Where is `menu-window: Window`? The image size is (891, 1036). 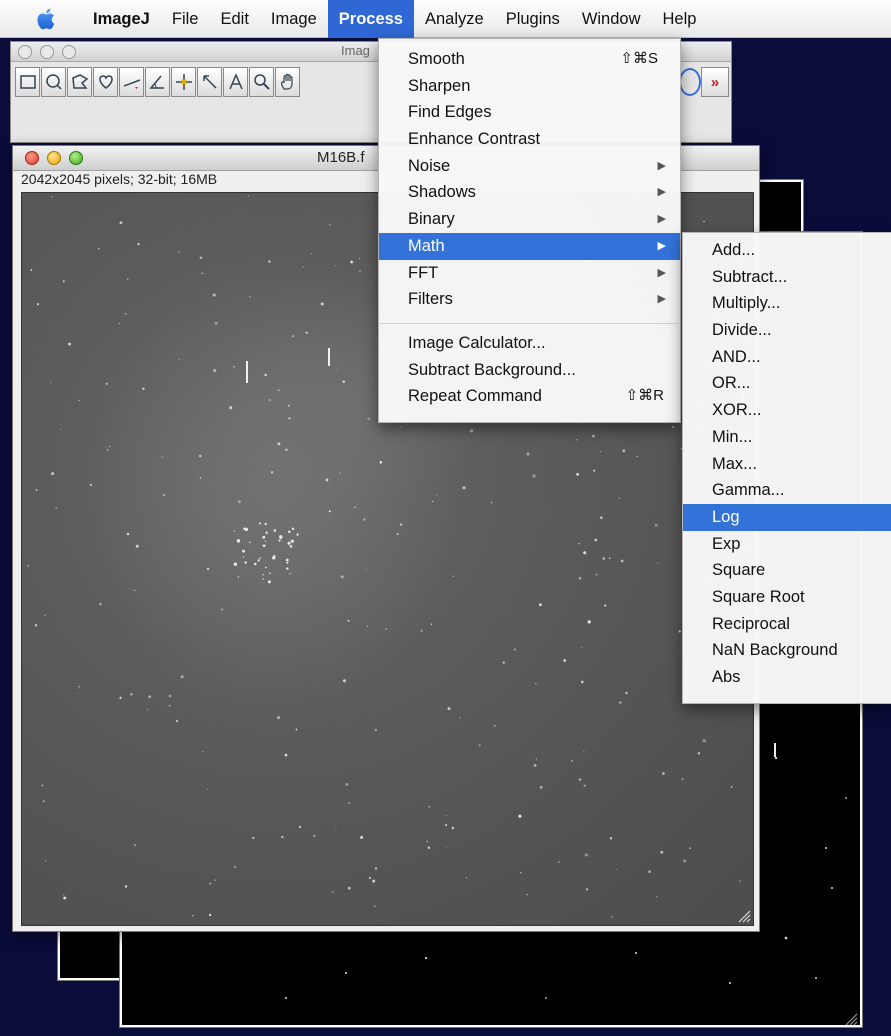 menu-window: Window is located at coordinates (611, 19).